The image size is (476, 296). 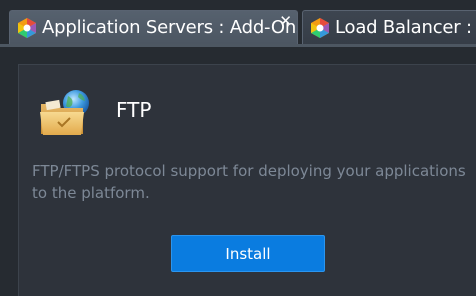 I want to click on install-button: Install, so click(x=248, y=253).